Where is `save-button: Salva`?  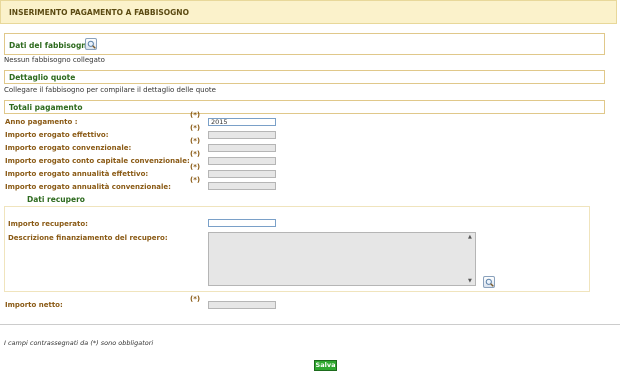
save-button: Salva is located at coordinates (325, 365).